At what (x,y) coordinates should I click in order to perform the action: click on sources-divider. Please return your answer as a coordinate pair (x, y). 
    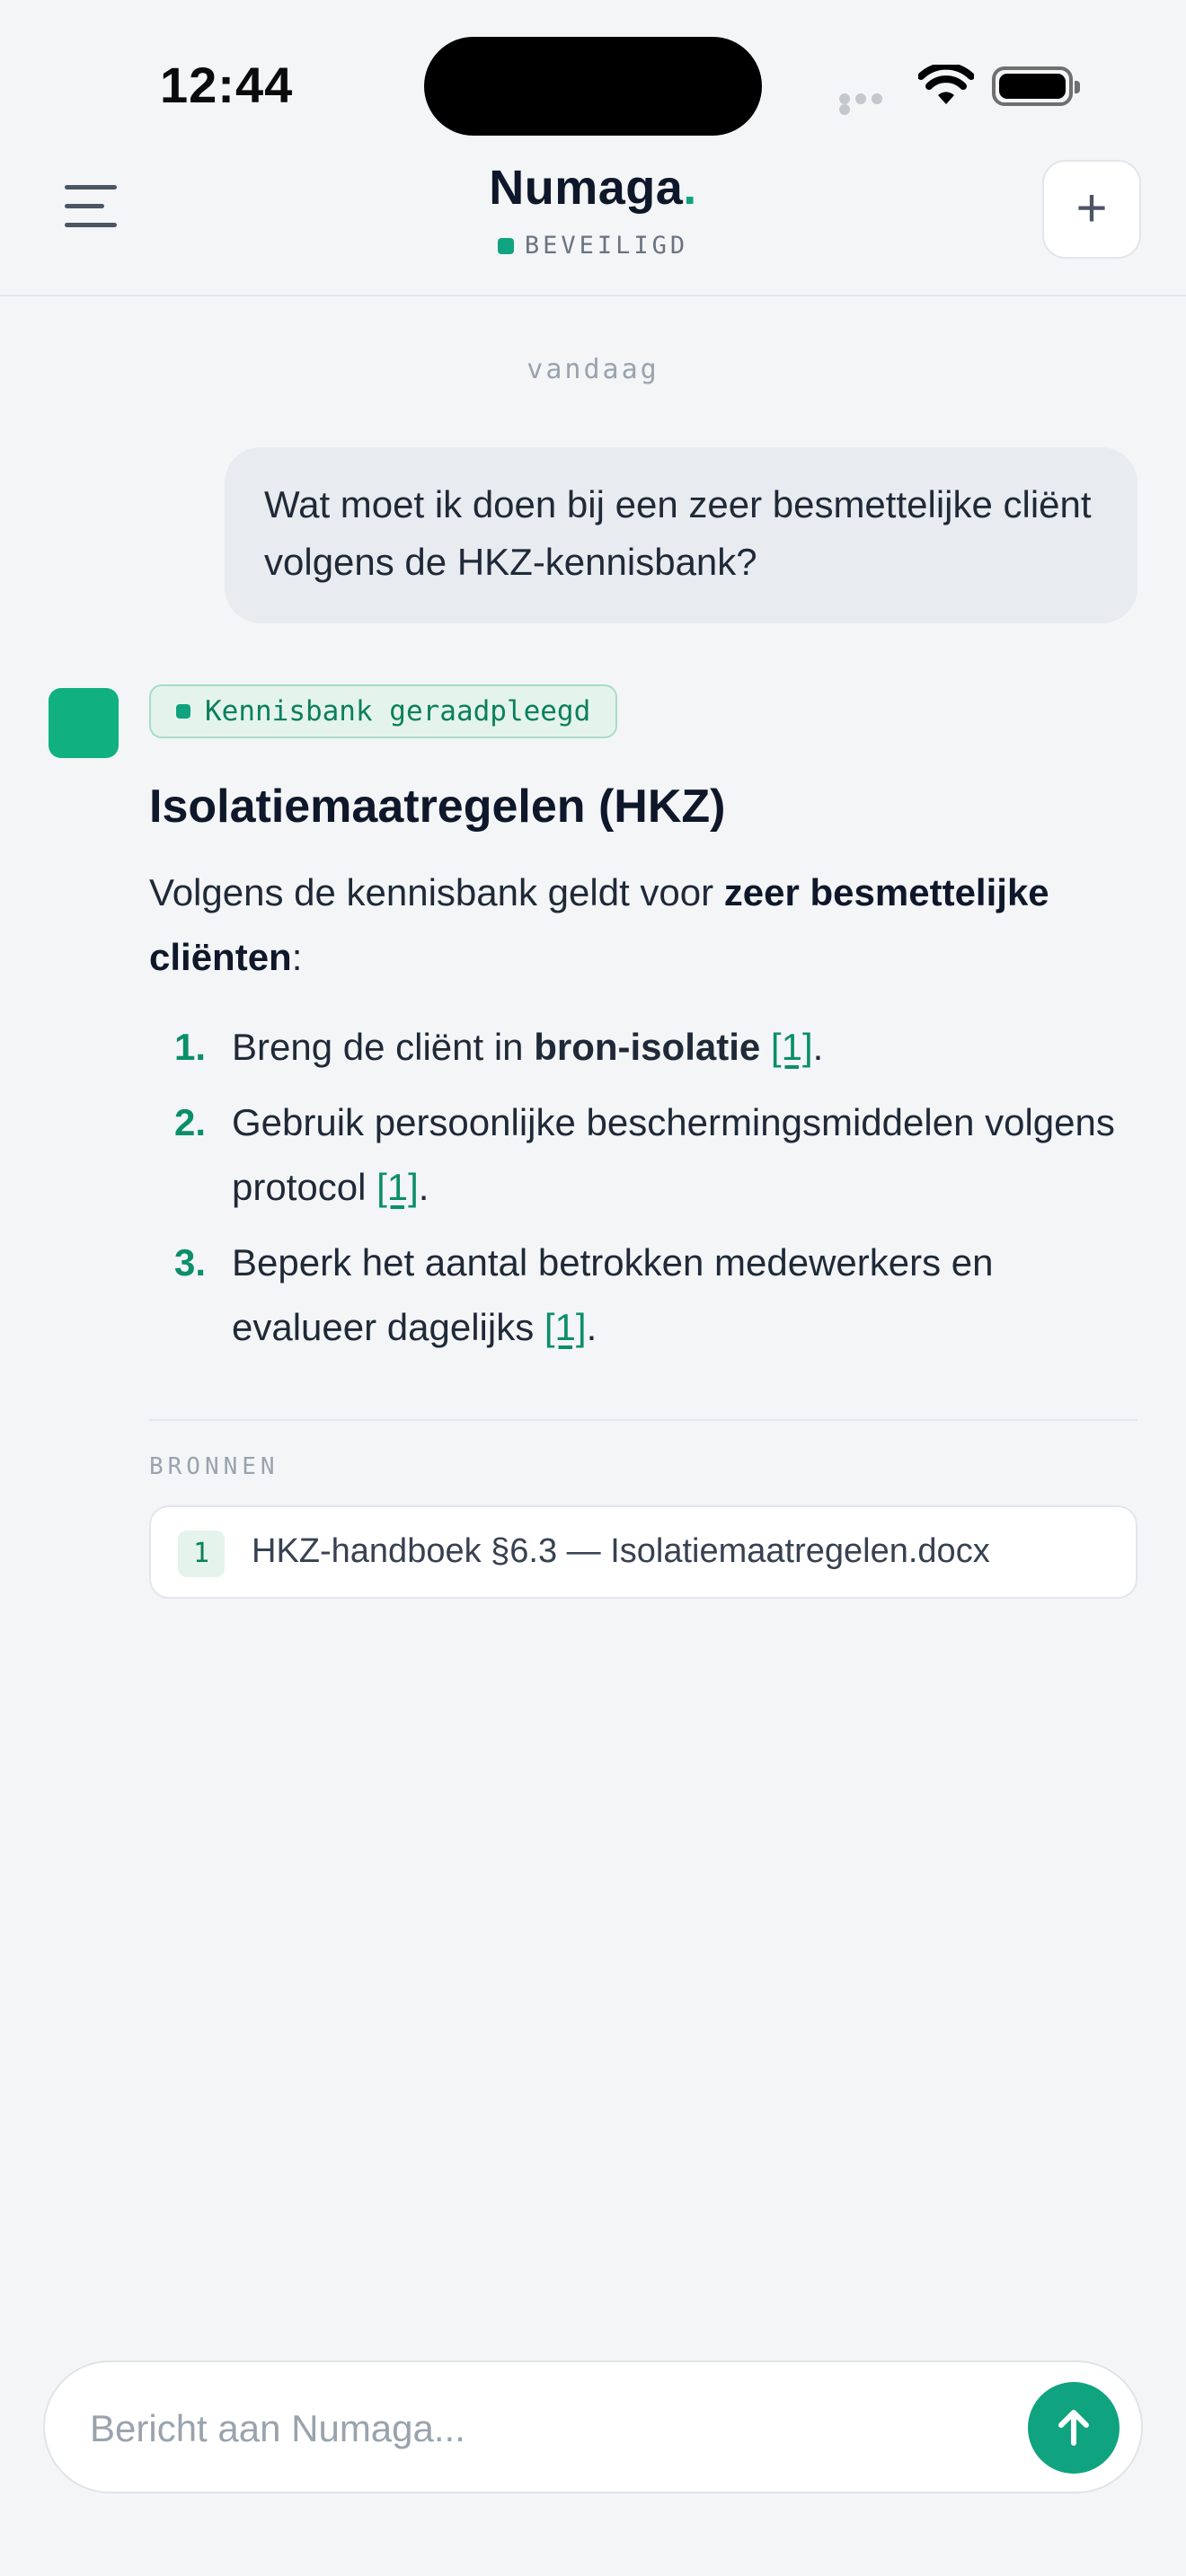
    Looking at the image, I should click on (643, 1420).